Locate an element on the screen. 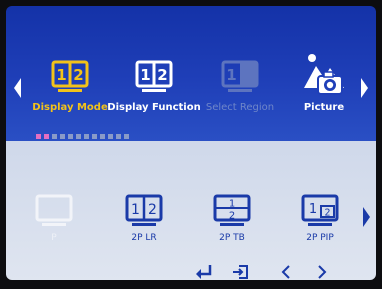 Image resolution: width=382 pixels, height=289 pixels. submenu-scroll-right-icon is located at coordinates (366, 217).